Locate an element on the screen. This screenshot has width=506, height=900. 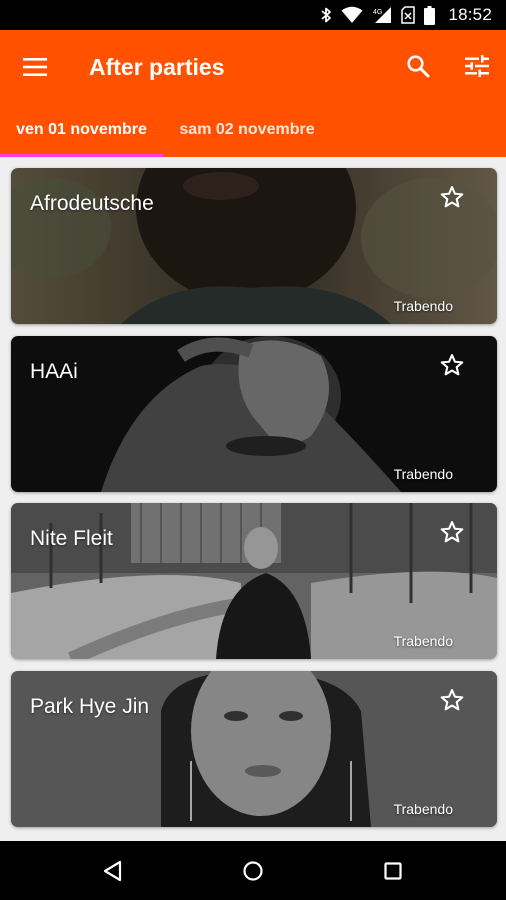
status-icons: 4G 18:52 is located at coordinates (406, 15).